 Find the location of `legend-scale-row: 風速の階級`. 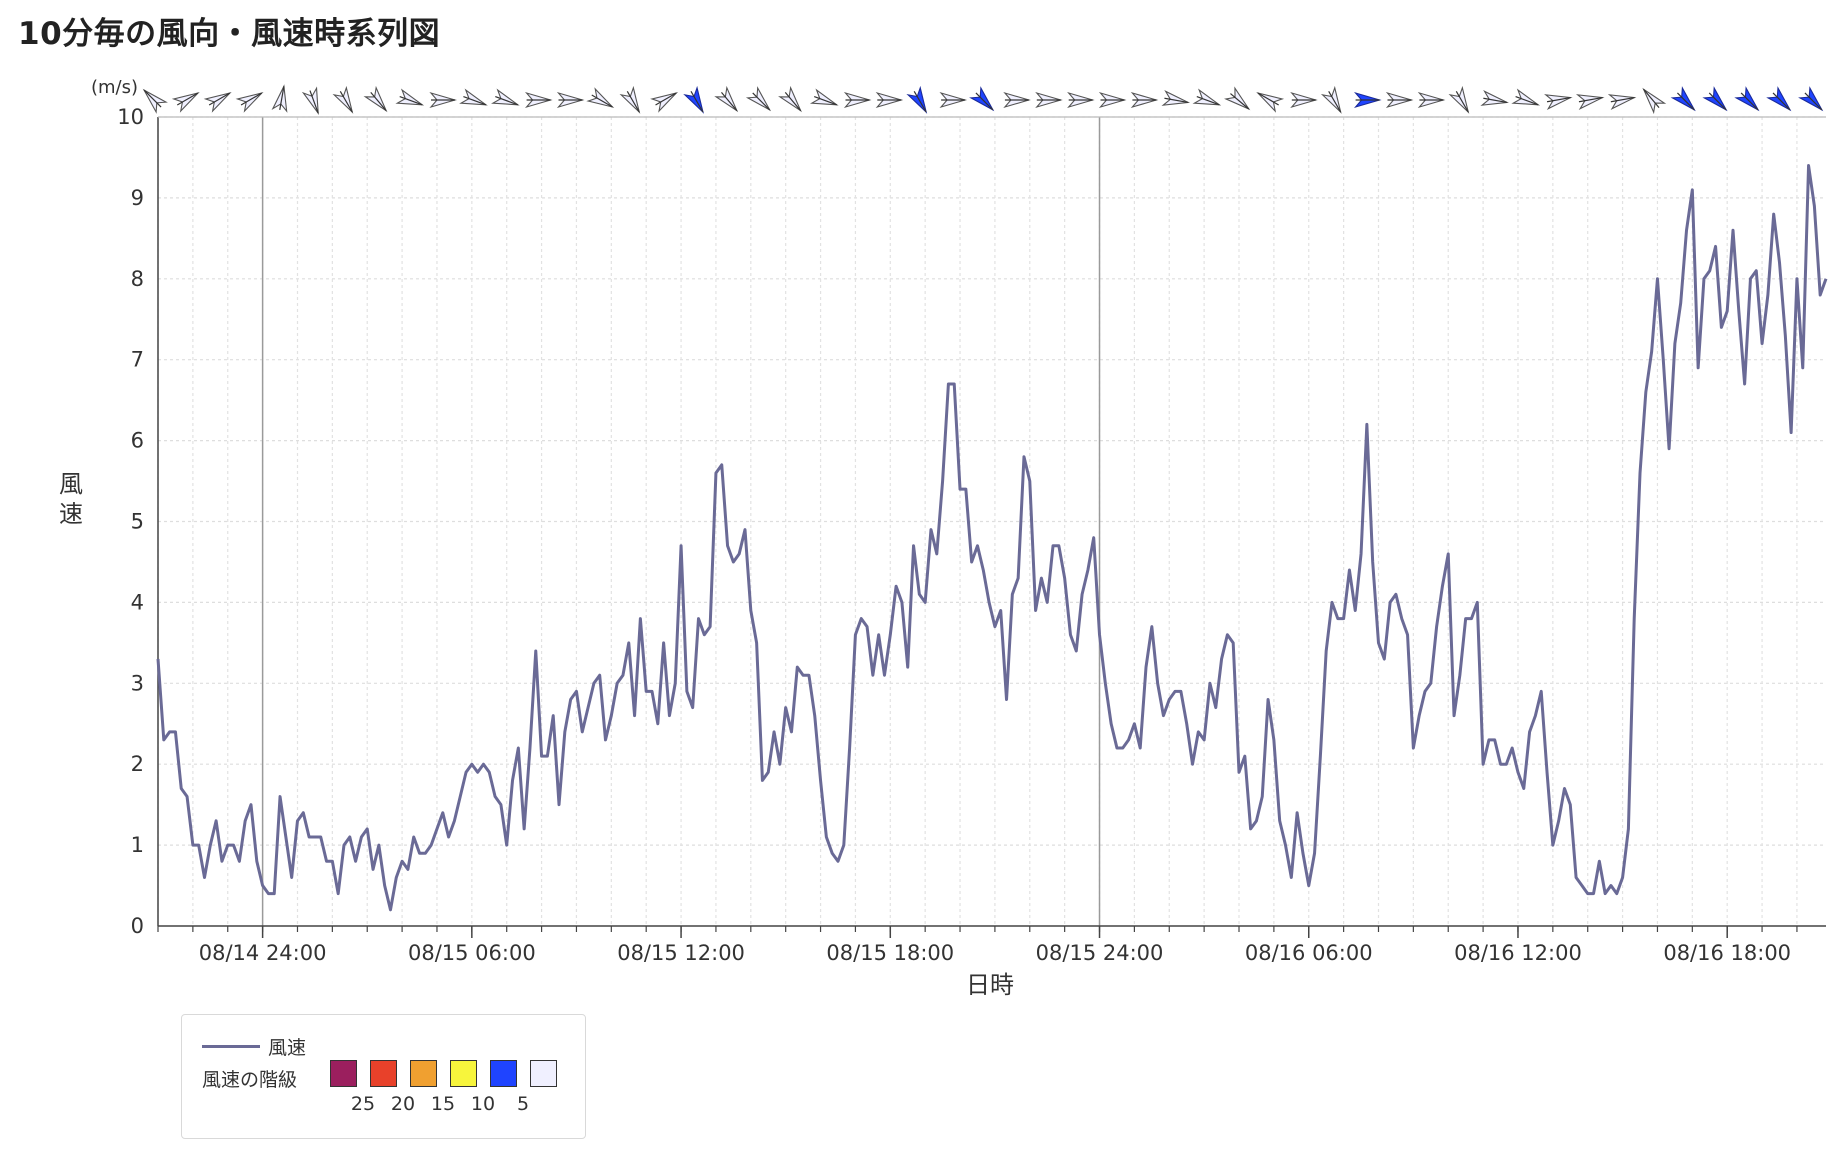

legend-scale-row: 風速の階級 is located at coordinates (249, 1078).